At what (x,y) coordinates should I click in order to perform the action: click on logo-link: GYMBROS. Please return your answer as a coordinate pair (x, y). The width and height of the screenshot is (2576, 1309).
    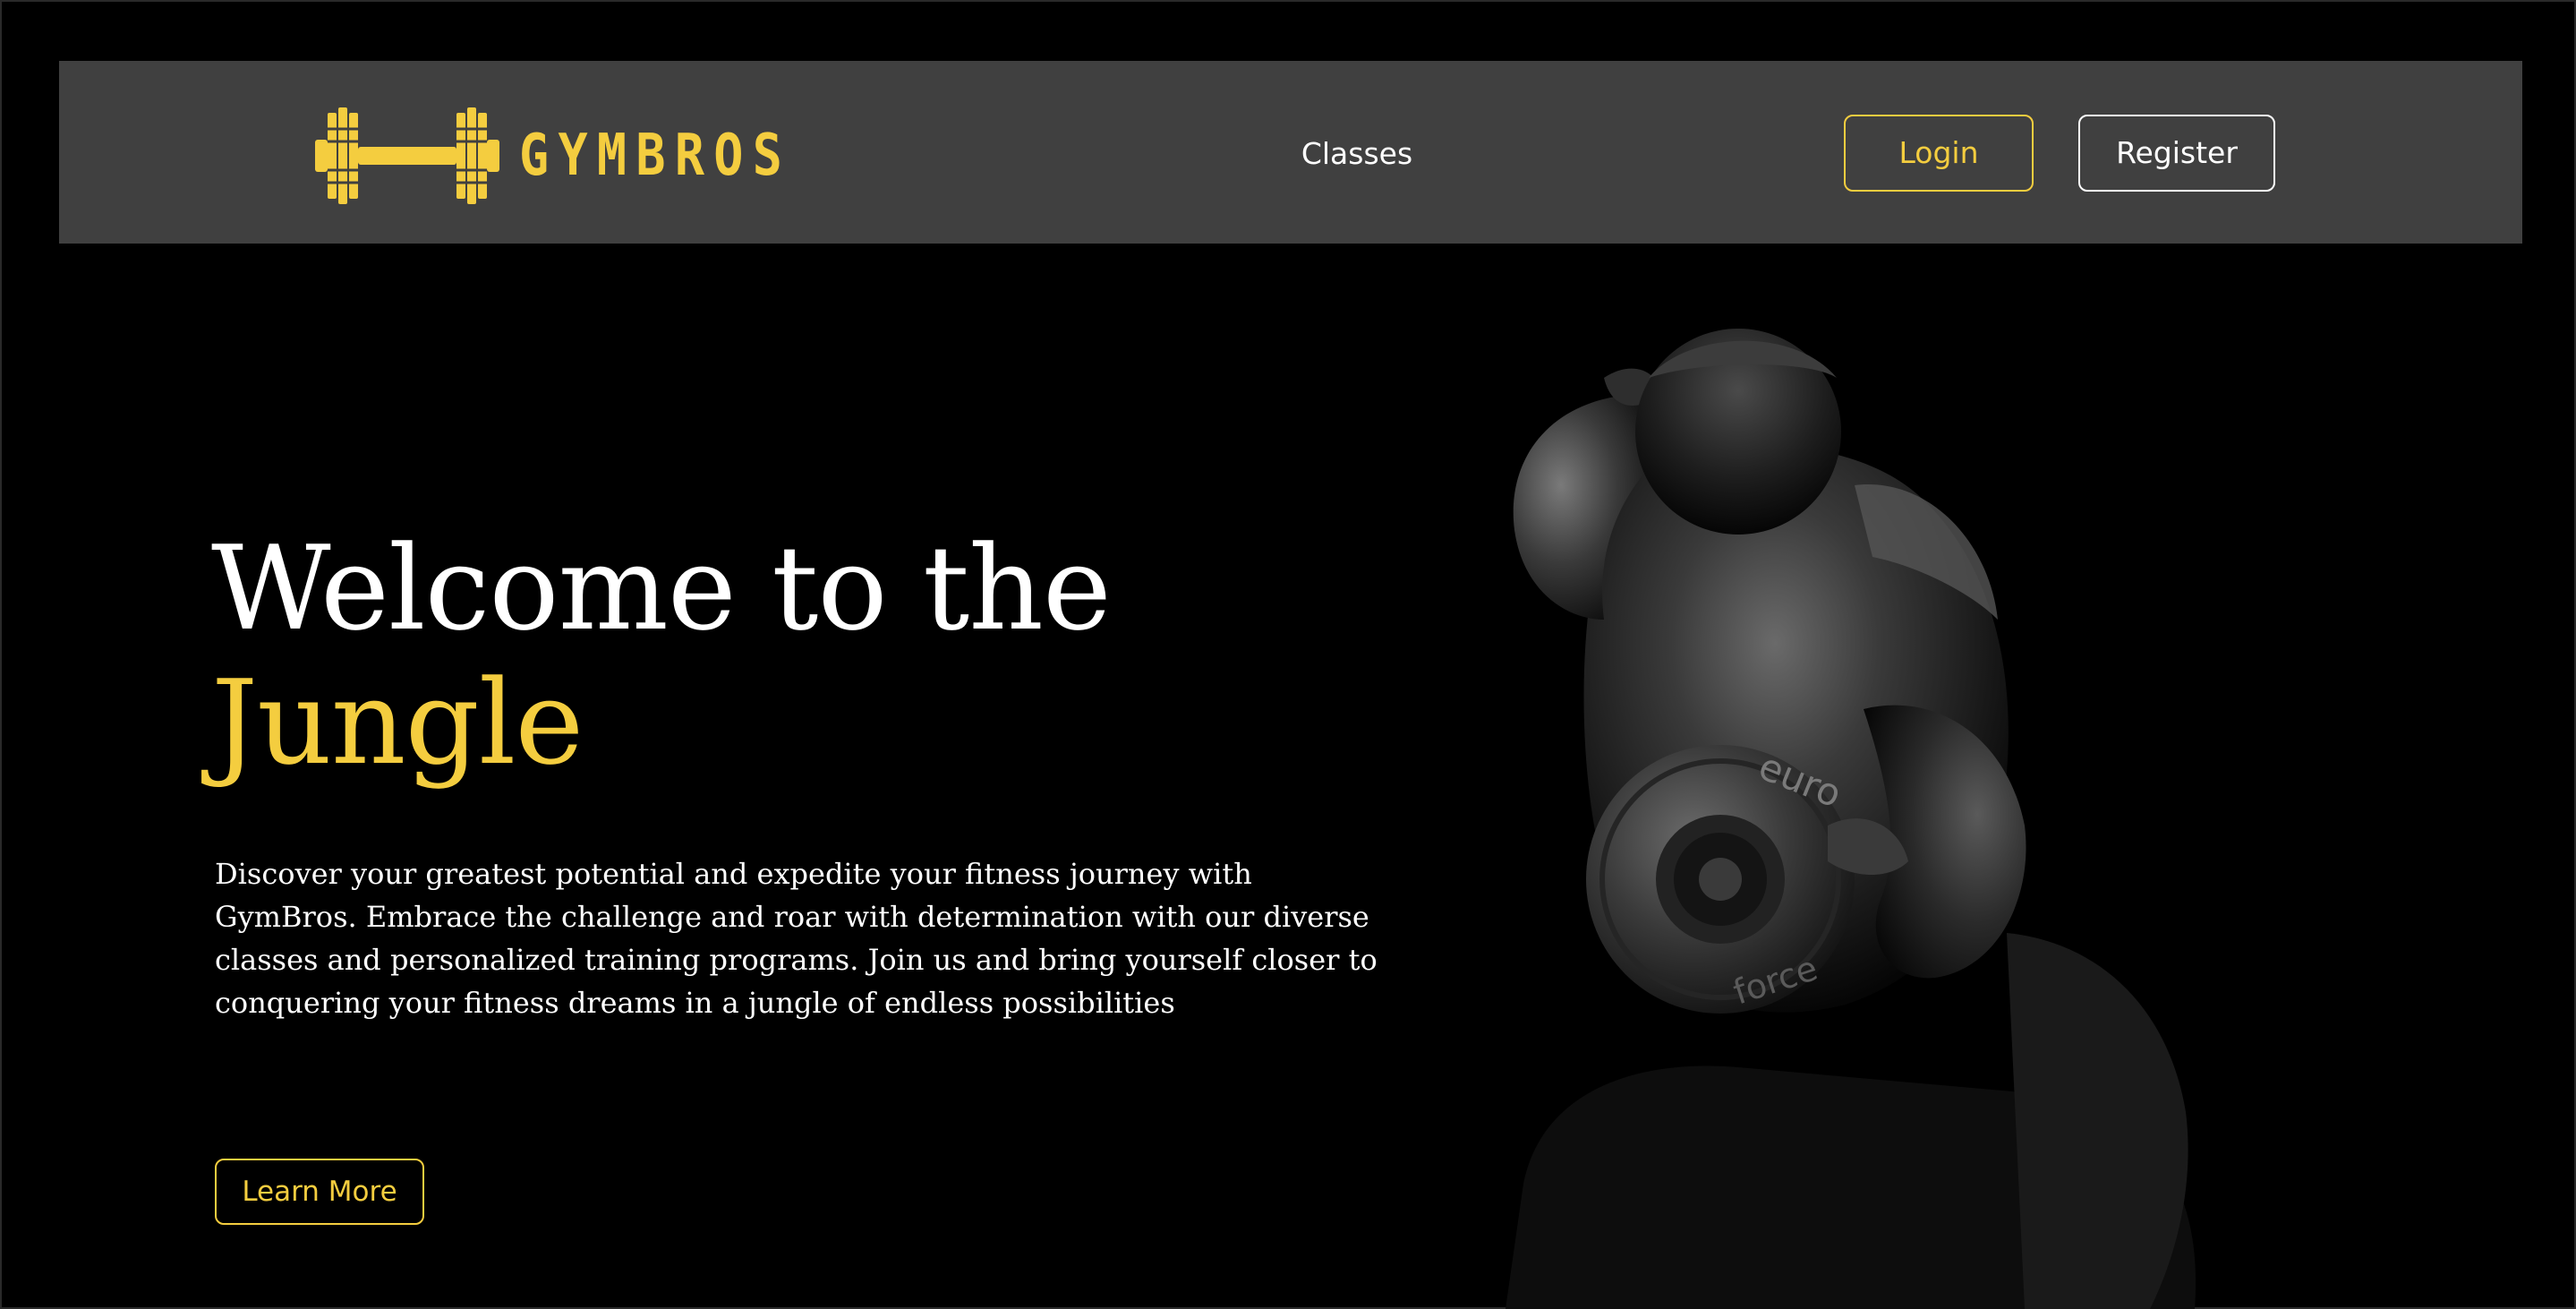
    Looking at the image, I should click on (575, 155).